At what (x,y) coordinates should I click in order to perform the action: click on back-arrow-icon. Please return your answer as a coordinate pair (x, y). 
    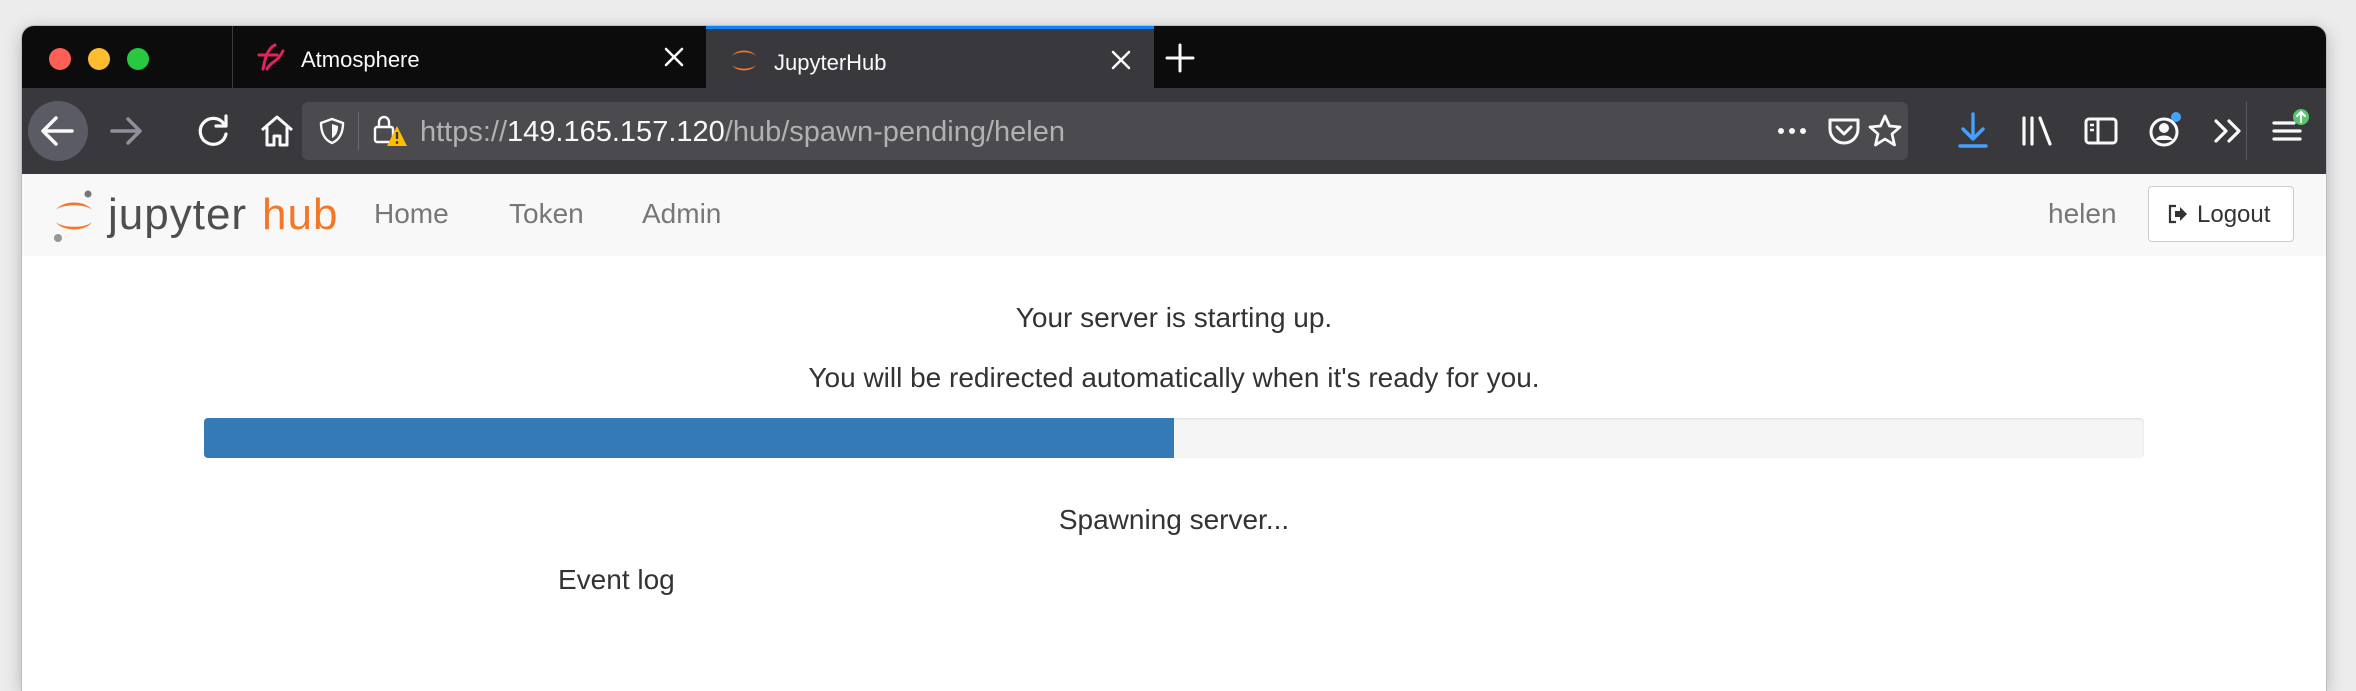
    Looking at the image, I should click on (57, 131).